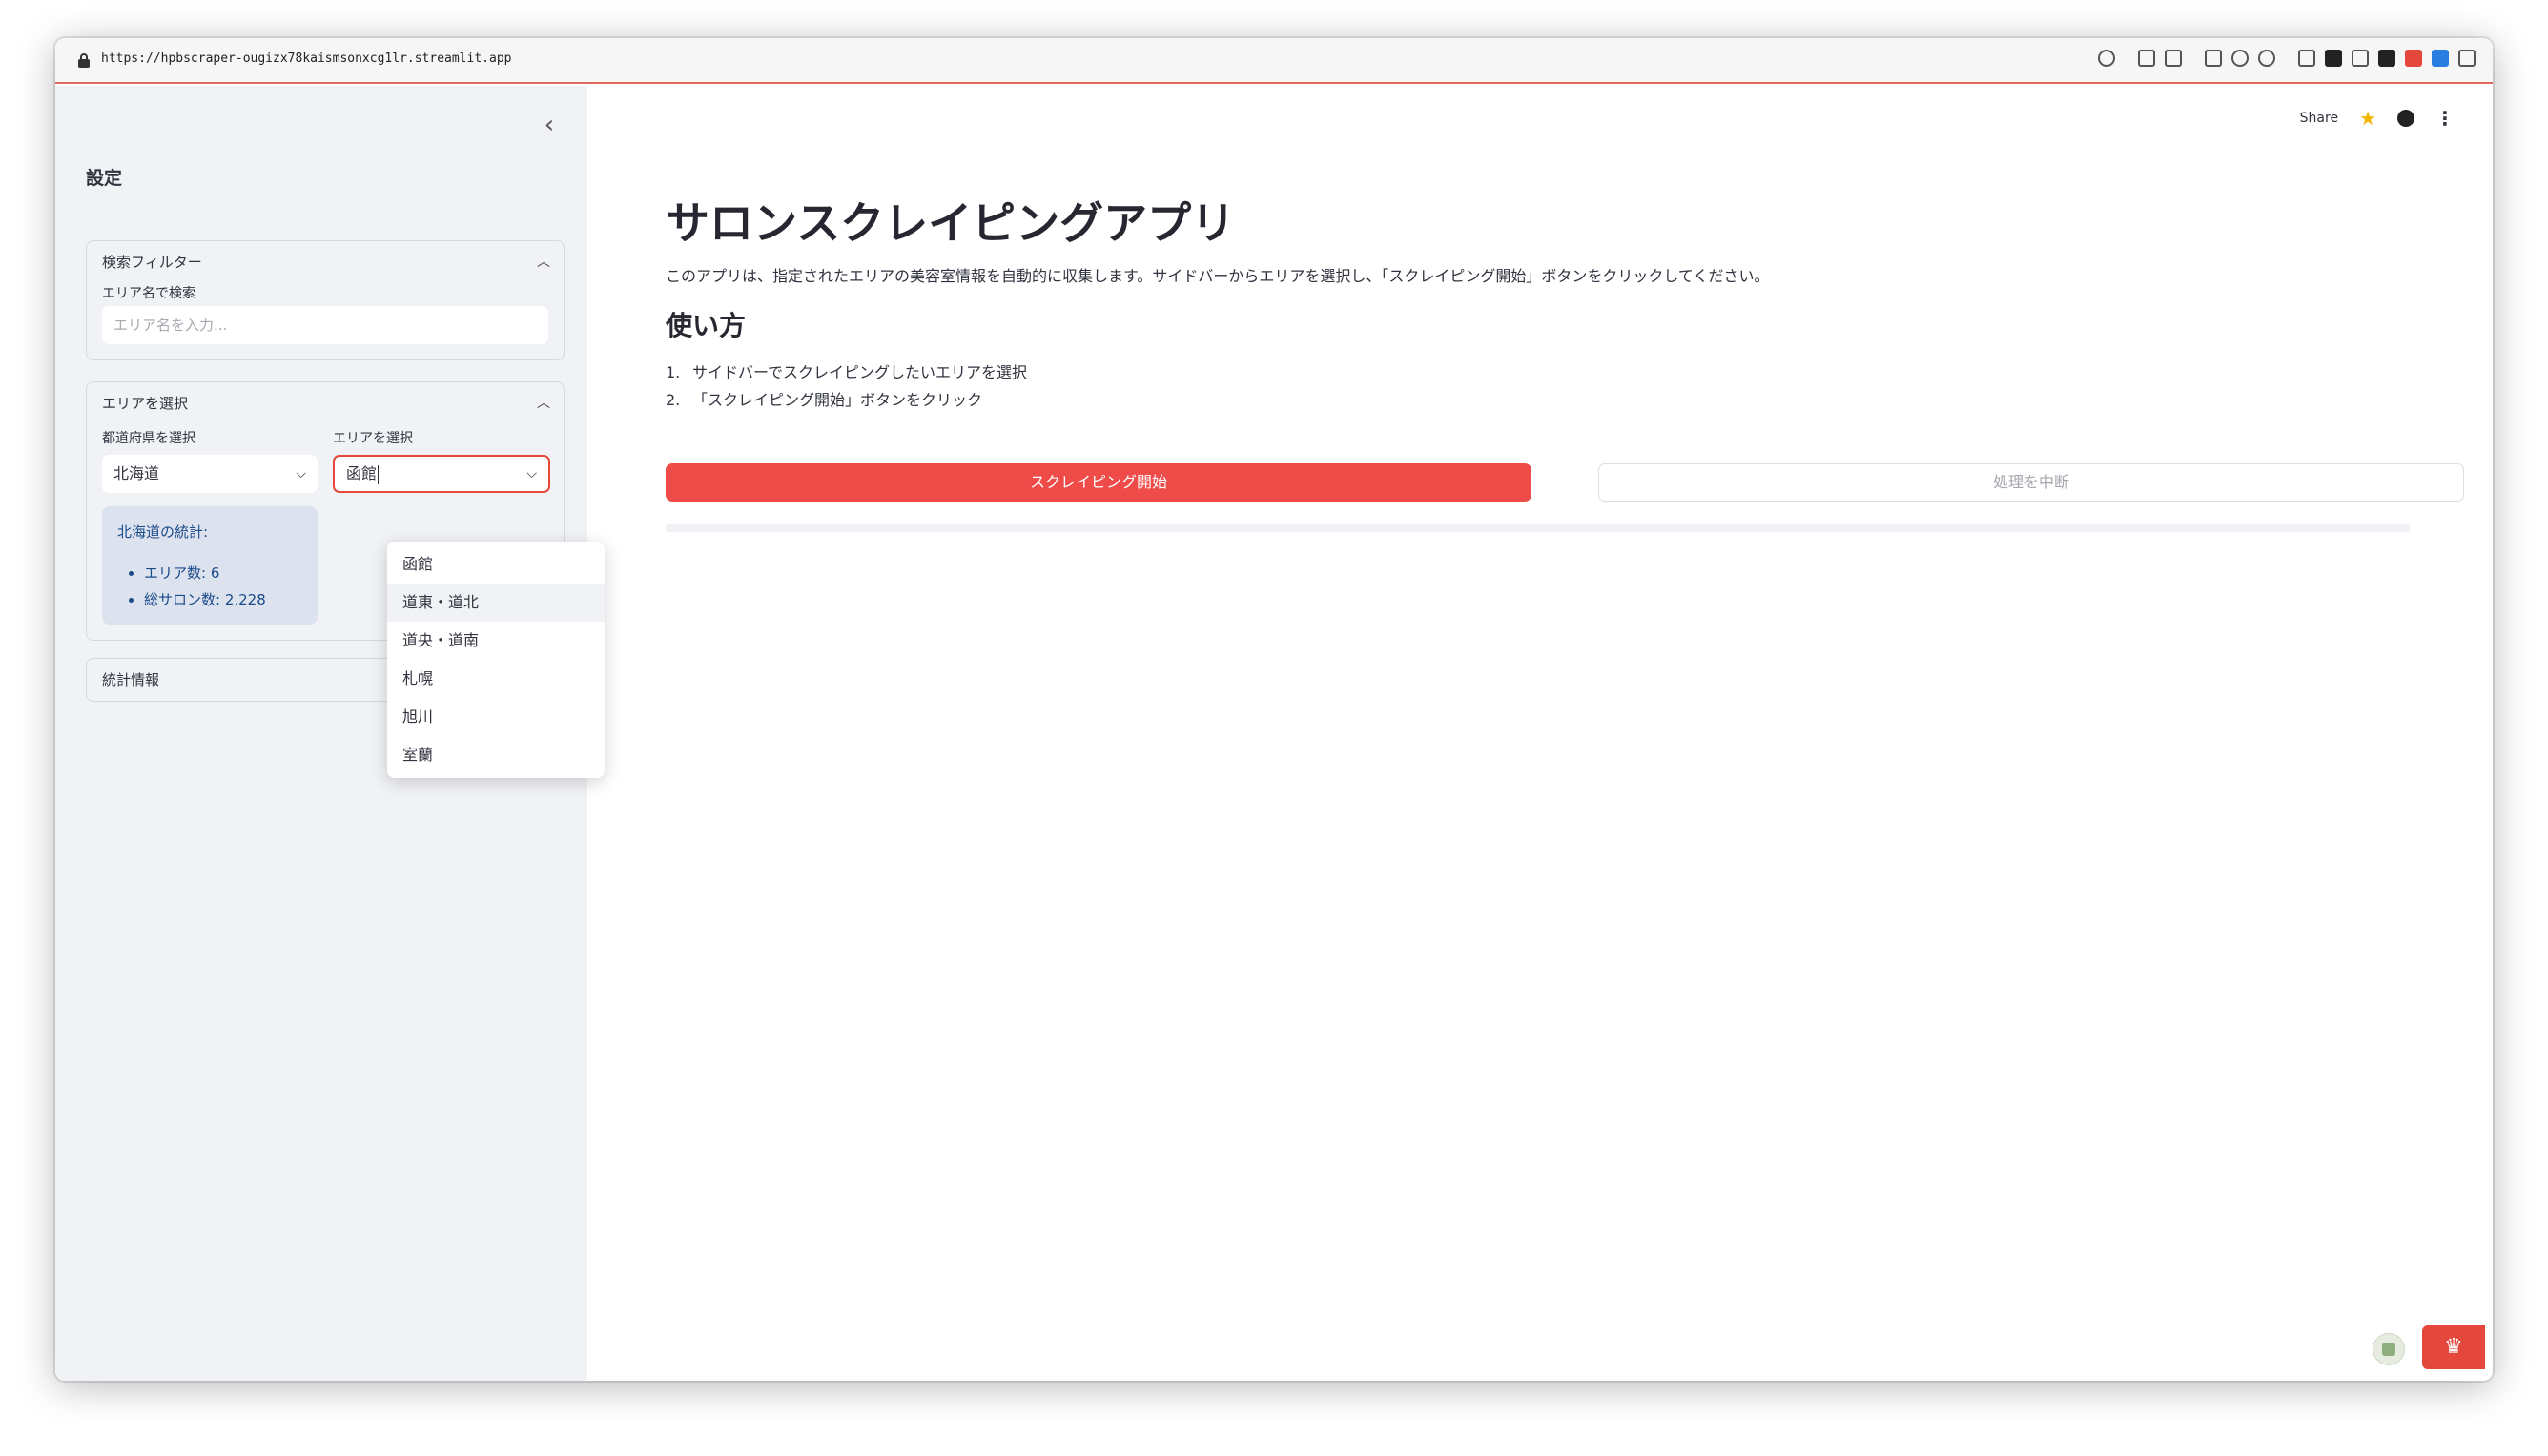 The height and width of the screenshot is (1456, 2548). I want to click on prefecture-value: 北海道, so click(136, 473).